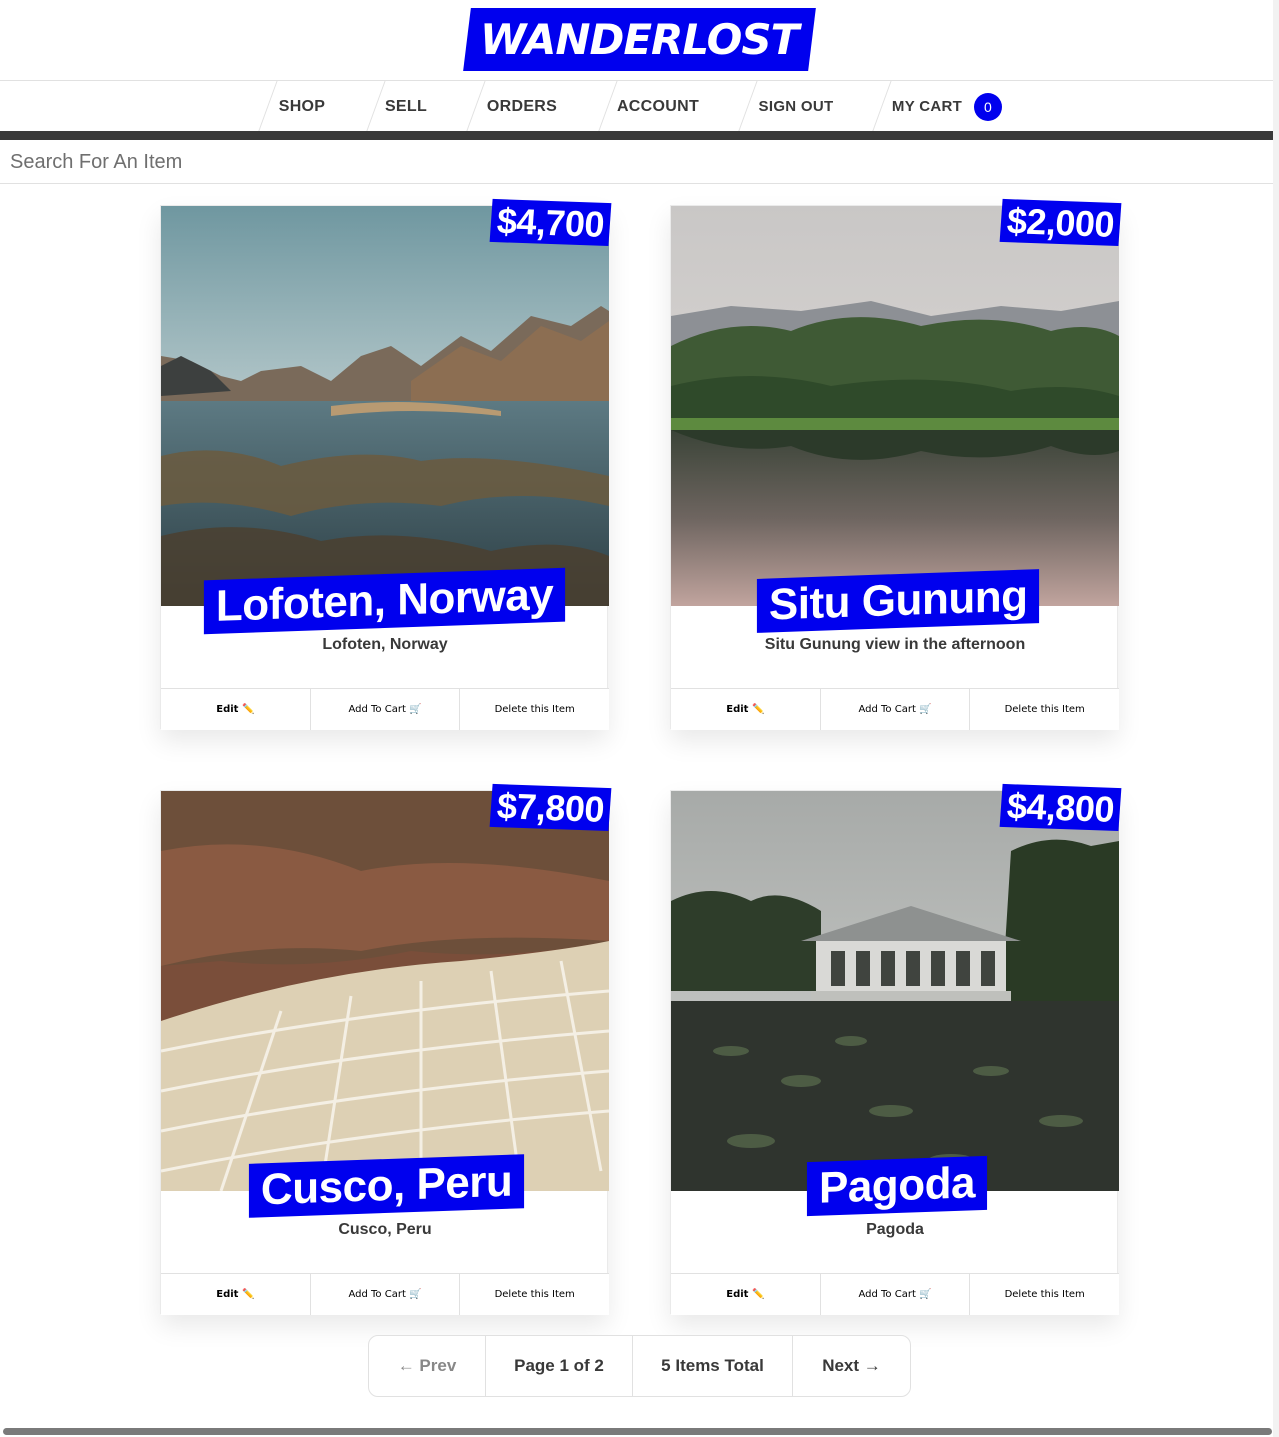 Image resolution: width=1279 pixels, height=1437 pixels. I want to click on nav-account: ACCOUNT, so click(658, 106).